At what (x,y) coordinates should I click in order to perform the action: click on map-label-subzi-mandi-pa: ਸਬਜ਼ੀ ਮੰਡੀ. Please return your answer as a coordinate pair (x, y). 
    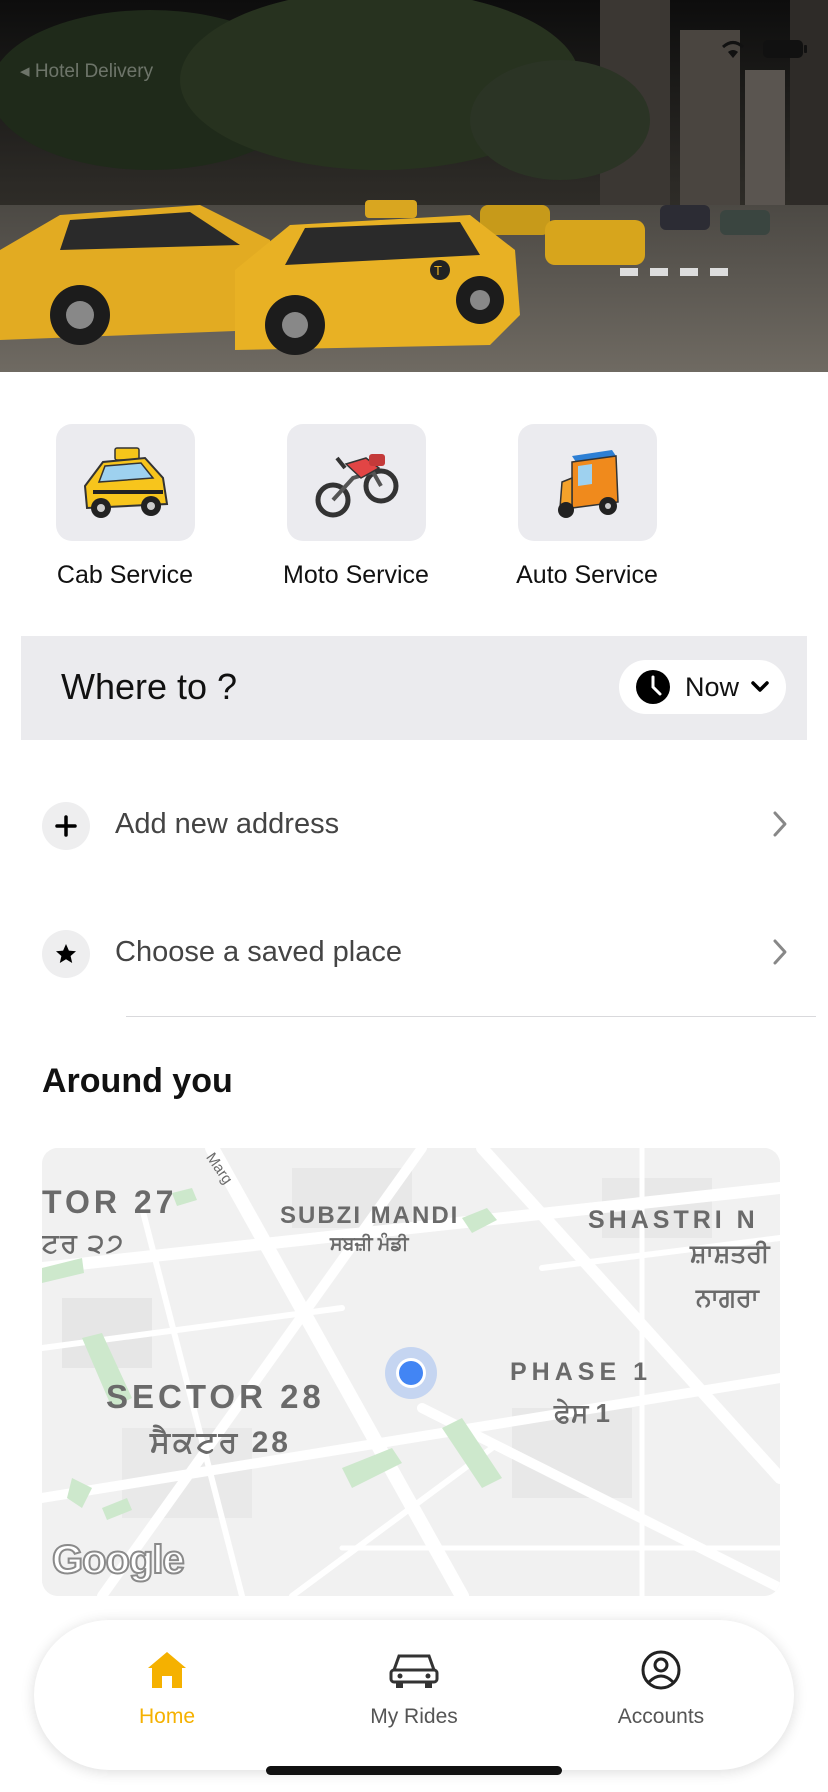
    Looking at the image, I should click on (369, 1244).